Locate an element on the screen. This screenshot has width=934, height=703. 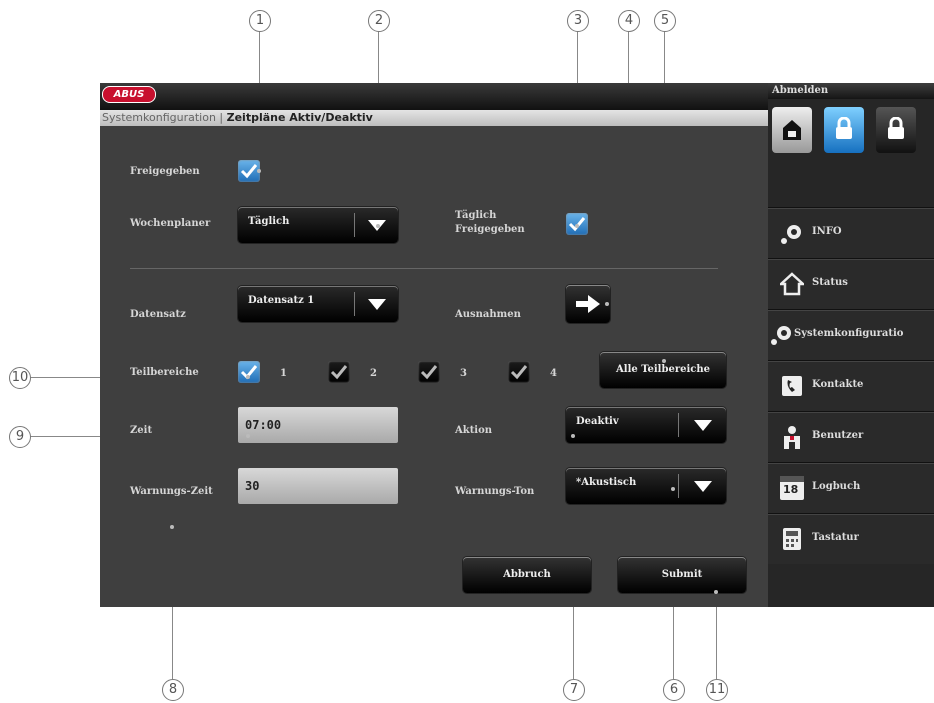
zeit-input: 07:00 is located at coordinates (318, 425).